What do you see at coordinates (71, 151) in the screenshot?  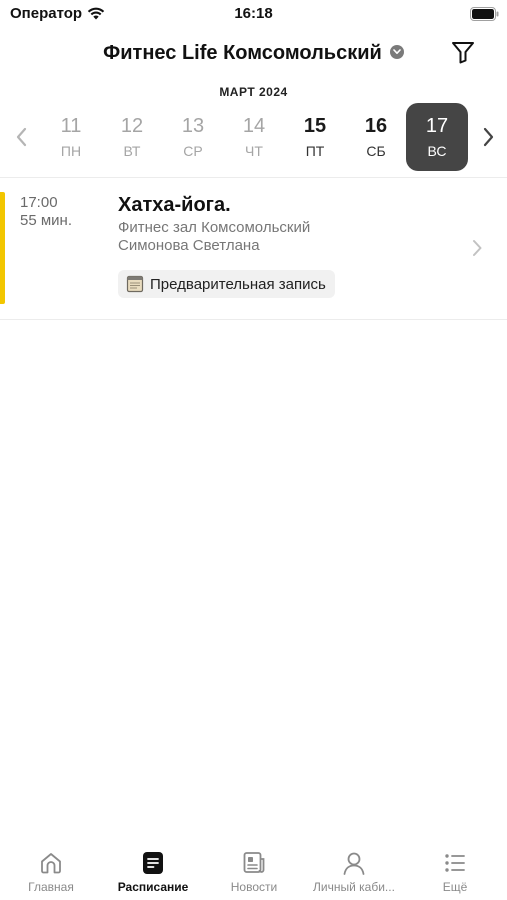 I see `day-weekday: ПН` at bounding box center [71, 151].